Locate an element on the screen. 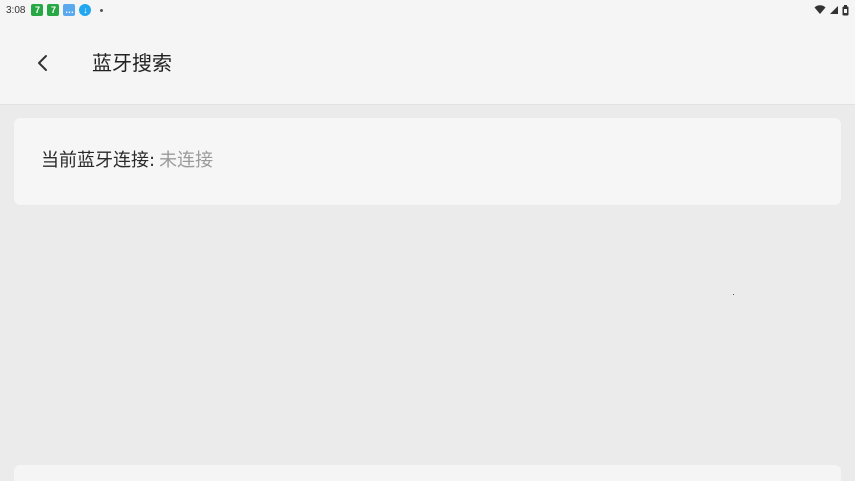 This screenshot has width=855, height=481. bluetooth-connection-status: 当前蓝牙连接: 未连接 is located at coordinates (127, 161).